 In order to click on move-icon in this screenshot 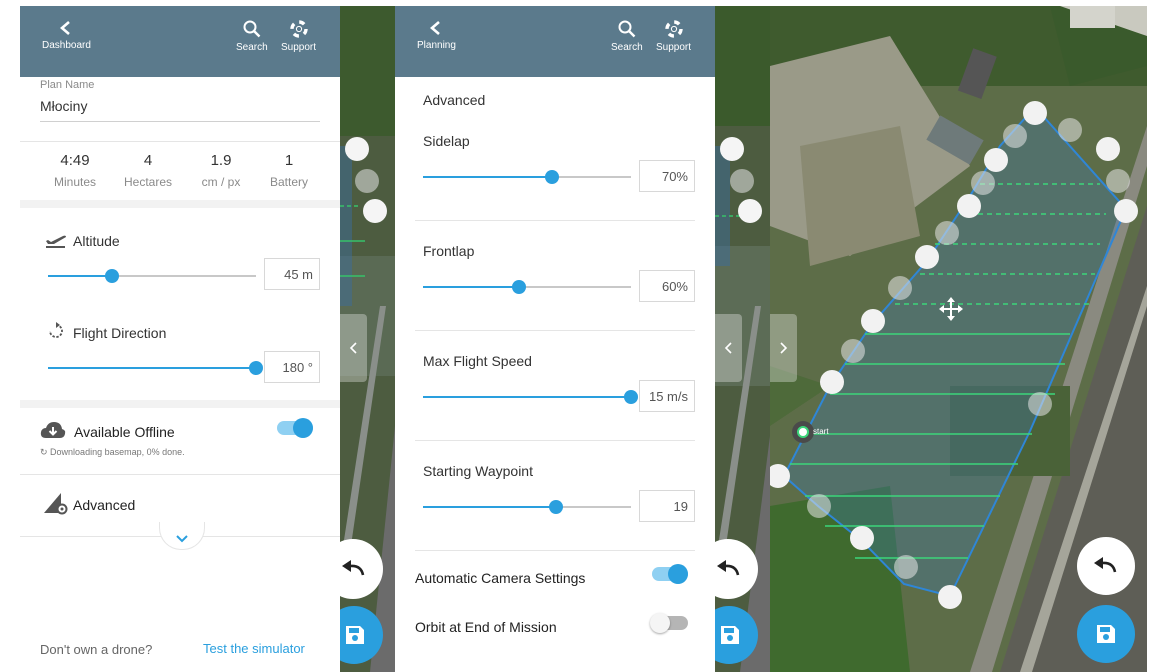, I will do `click(951, 309)`.